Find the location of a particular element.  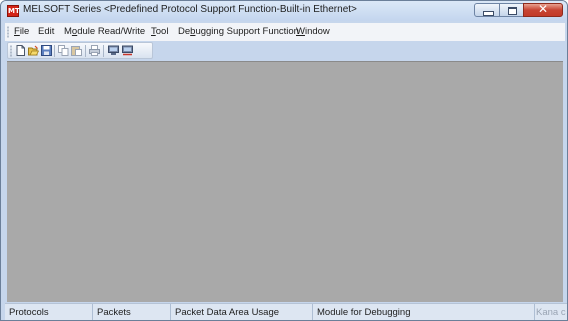

close-icon: ✕ is located at coordinates (543, 9).